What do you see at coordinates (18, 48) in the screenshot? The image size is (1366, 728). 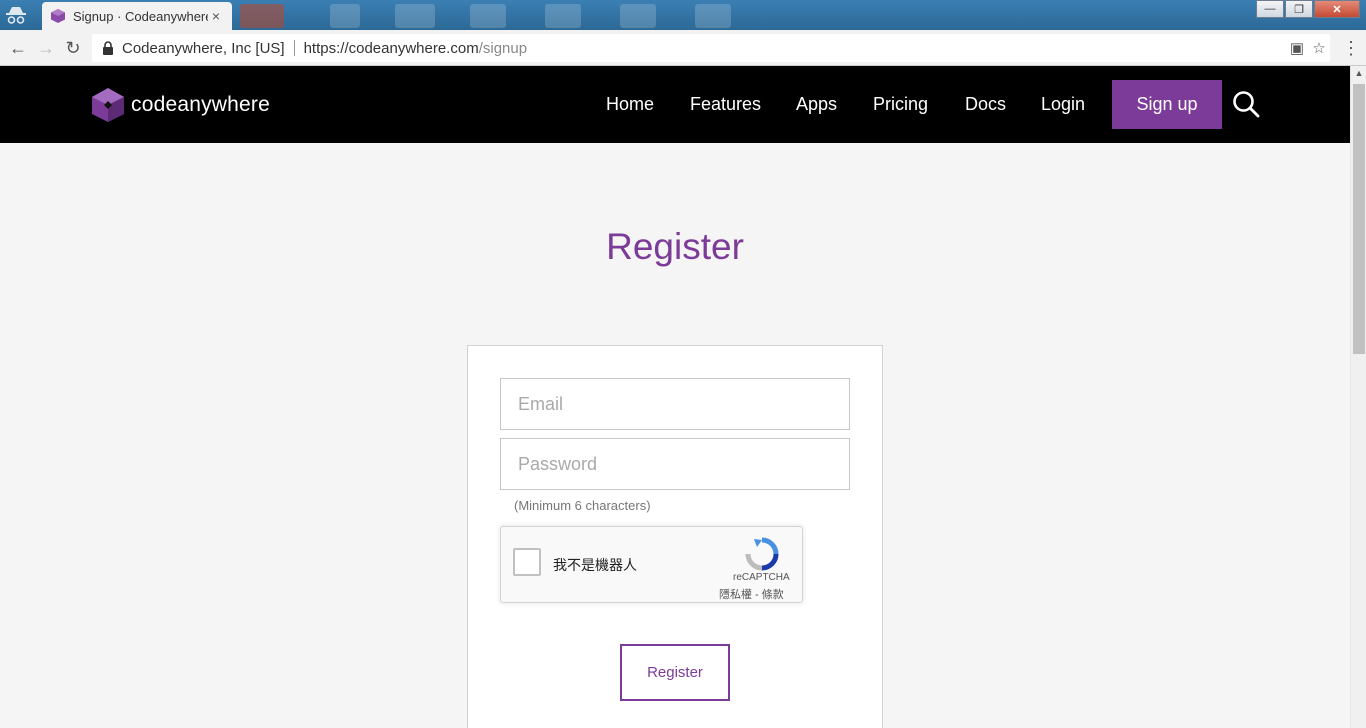 I see `back-icon: ←` at bounding box center [18, 48].